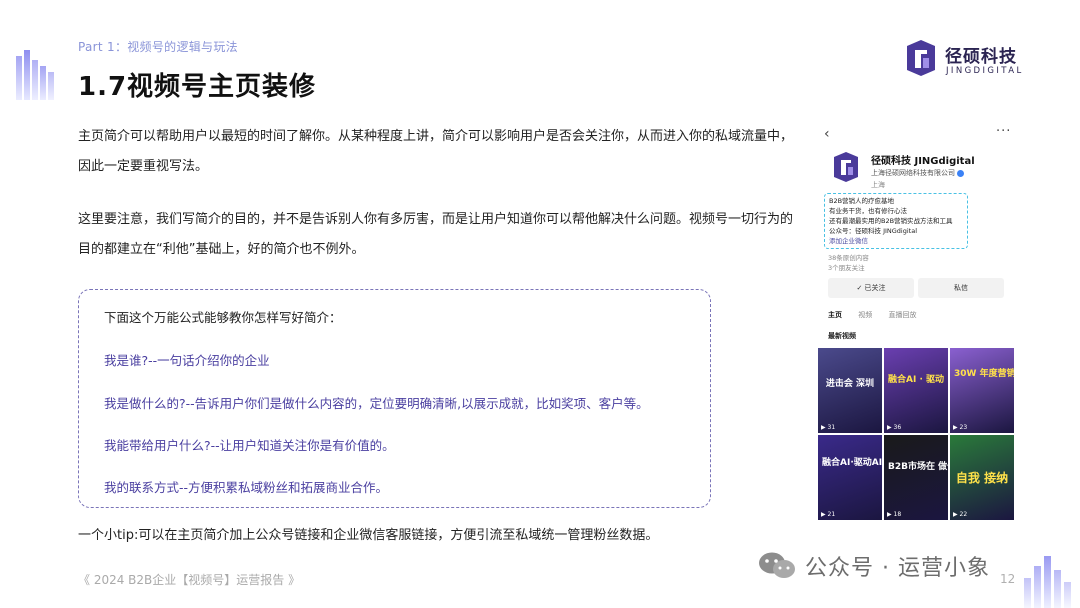 The height and width of the screenshot is (608, 1080). Describe the element at coordinates (249, 445) in the screenshot. I see `formula-item: 我能带给用户什么?--让用户知道关注你是有价值的。` at that location.